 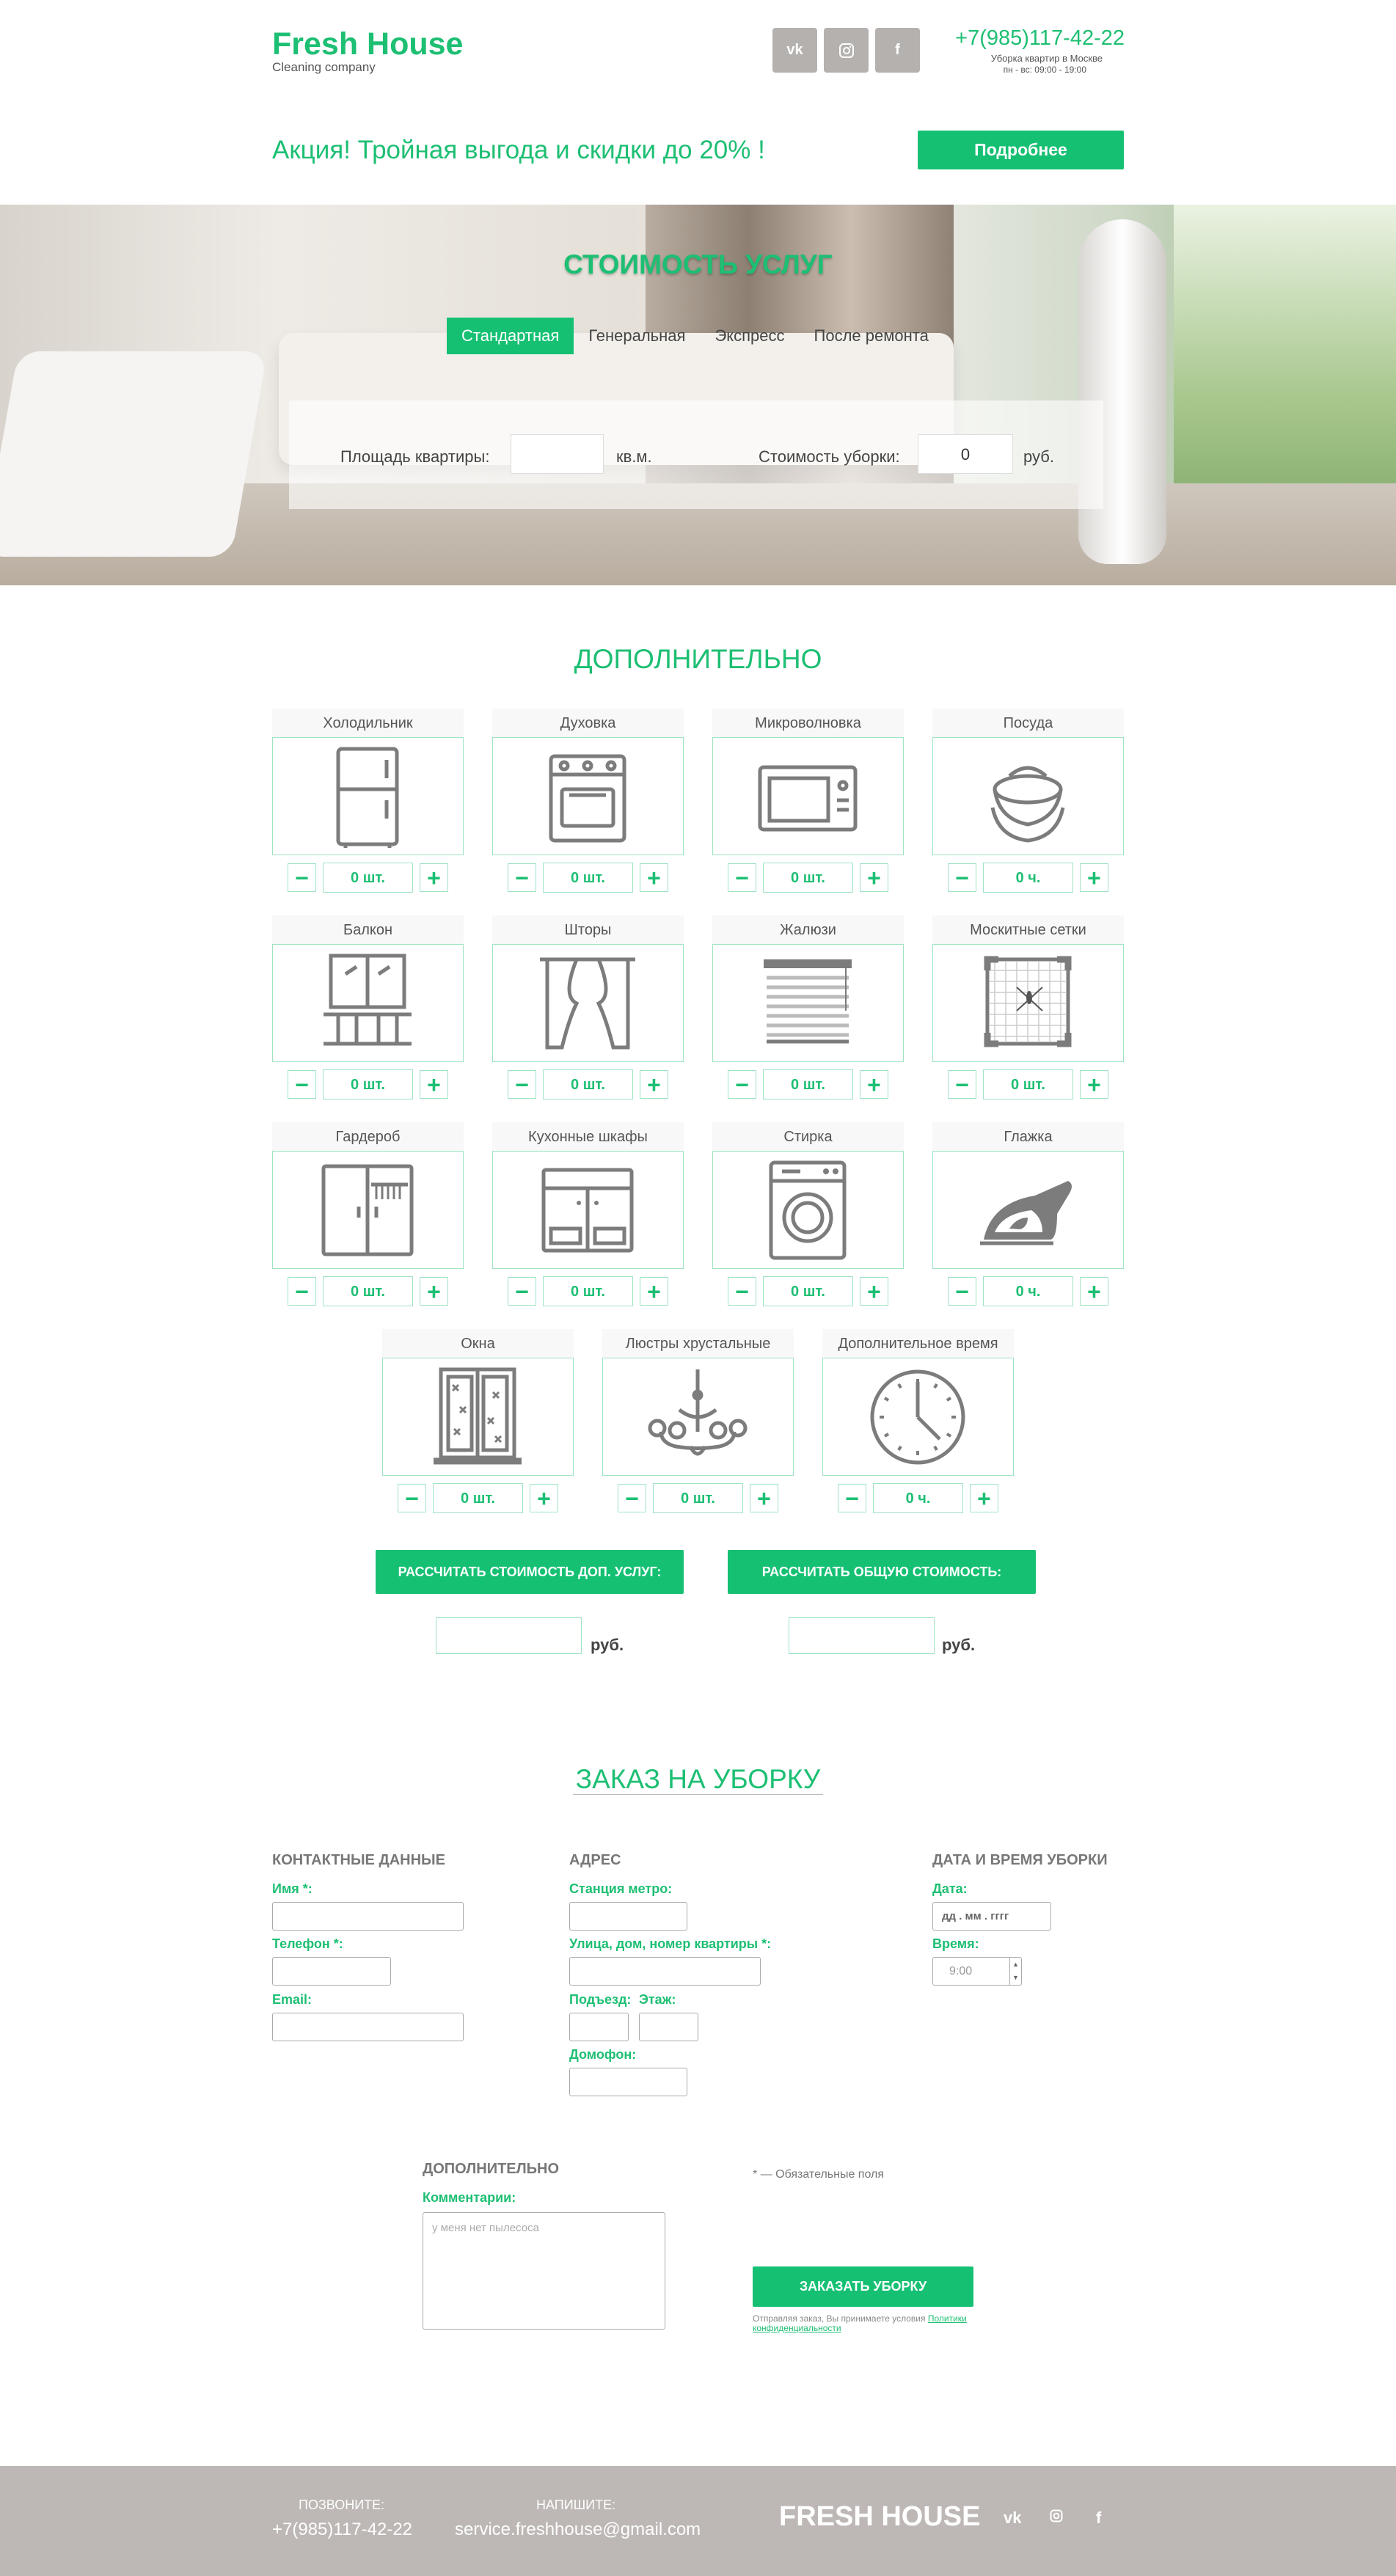 What do you see at coordinates (368, 1210) in the screenshot?
I see `wardrobe-icon` at bounding box center [368, 1210].